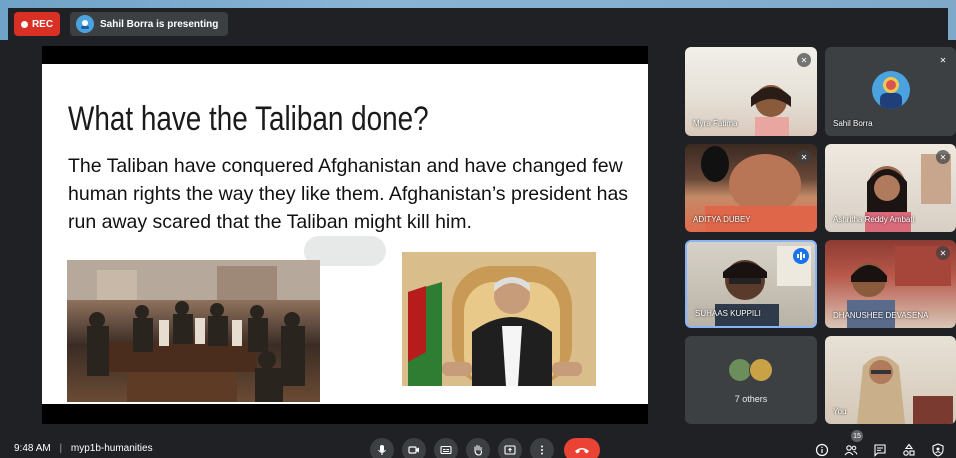  I want to click on presenter-icon, so click(85, 24).